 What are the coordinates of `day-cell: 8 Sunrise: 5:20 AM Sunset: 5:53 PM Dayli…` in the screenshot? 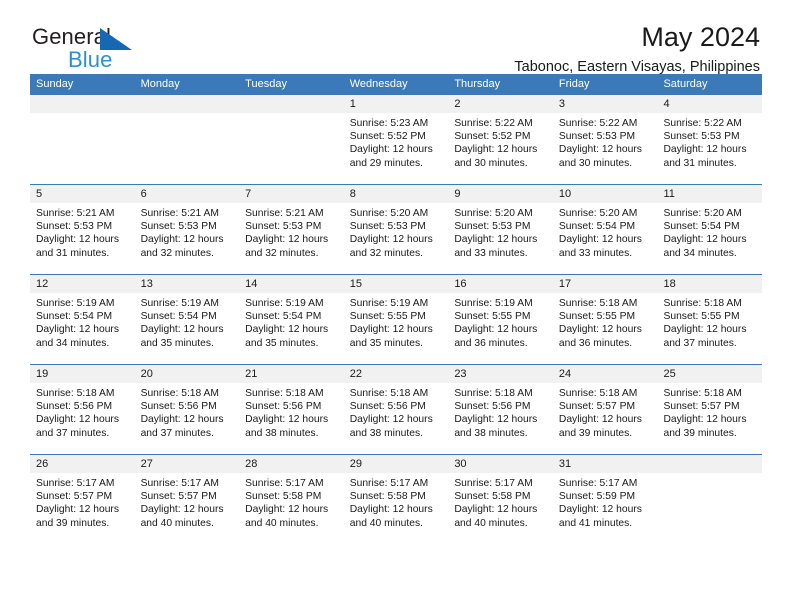 It's located at (396, 229).